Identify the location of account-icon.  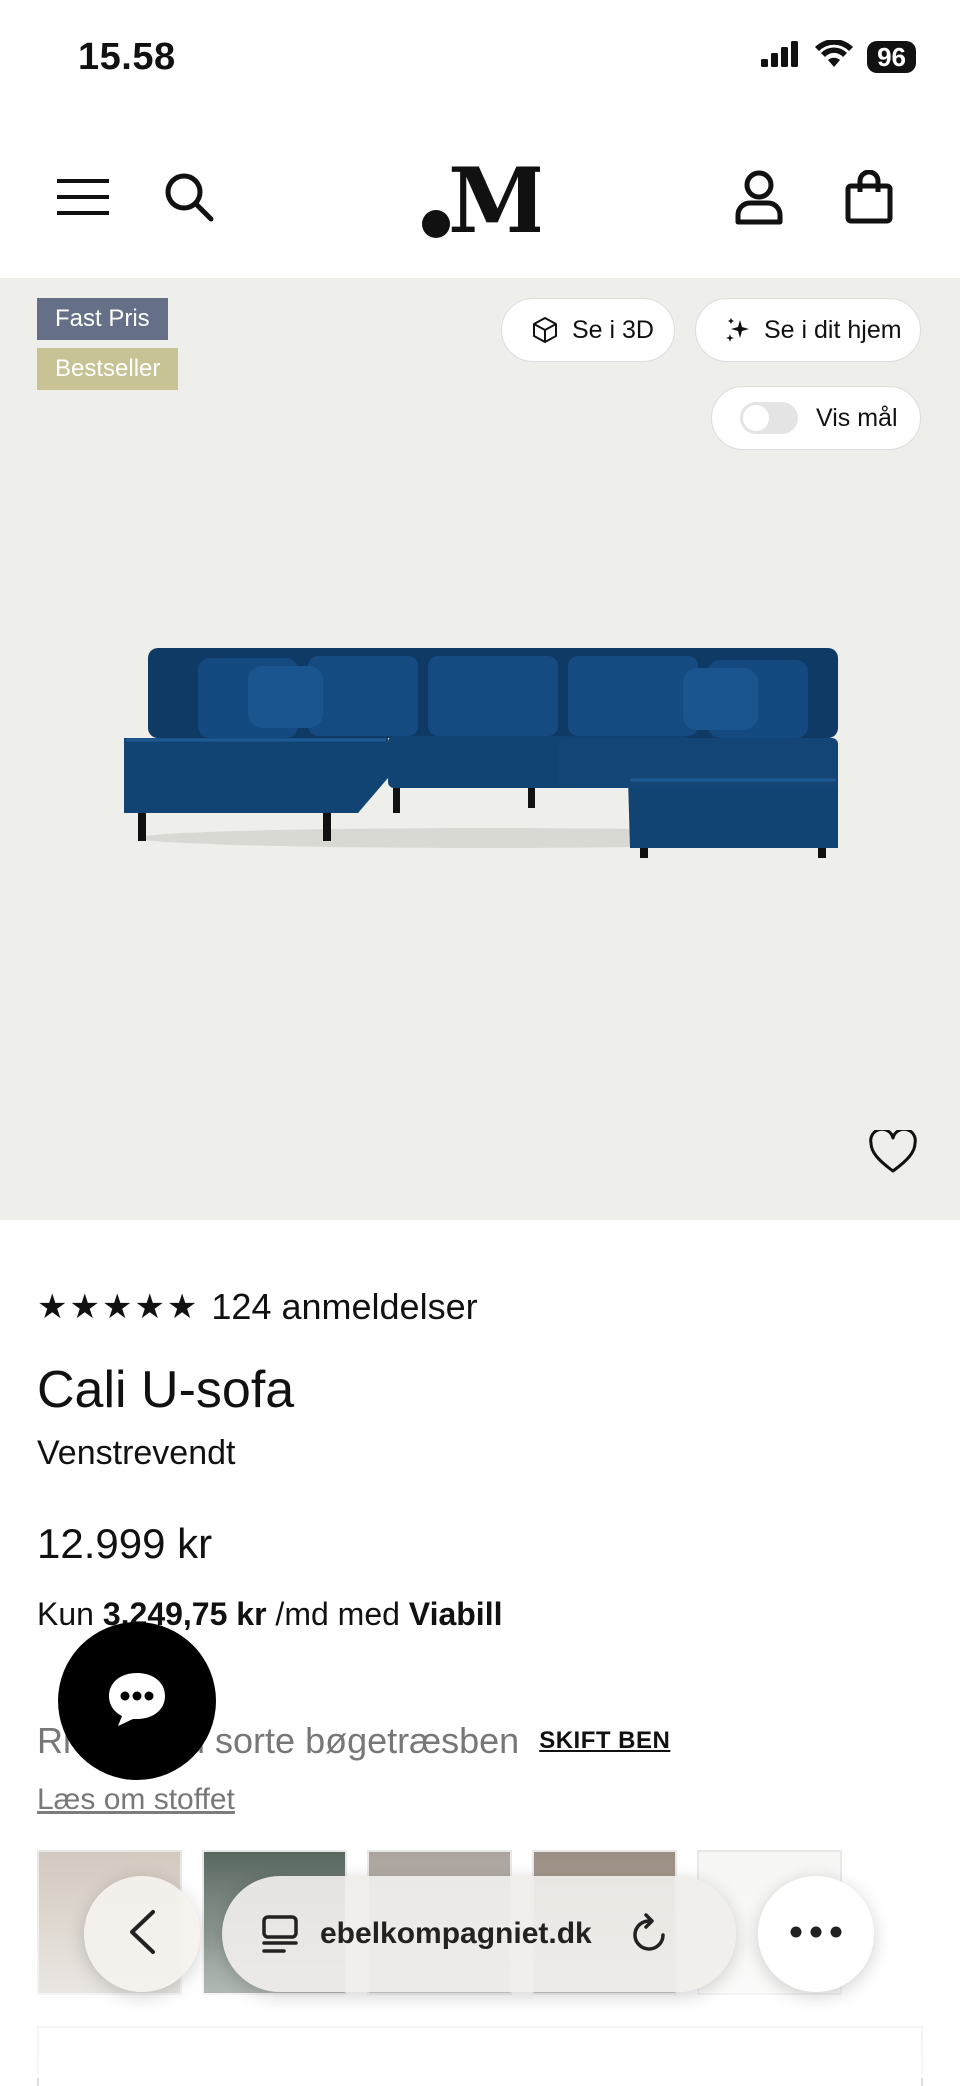
(759, 199).